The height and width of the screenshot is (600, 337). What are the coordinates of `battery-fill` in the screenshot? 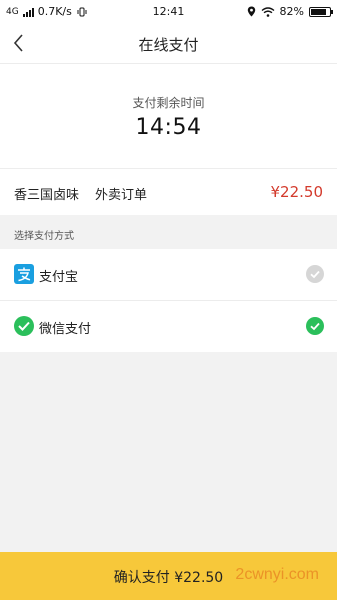 It's located at (318, 11).